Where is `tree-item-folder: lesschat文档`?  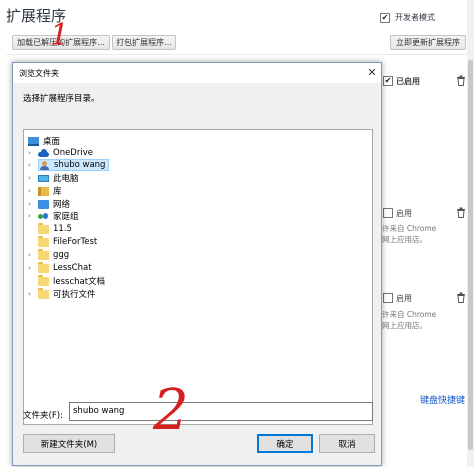
tree-item-folder: lesschat文档 is located at coordinates (72, 280).